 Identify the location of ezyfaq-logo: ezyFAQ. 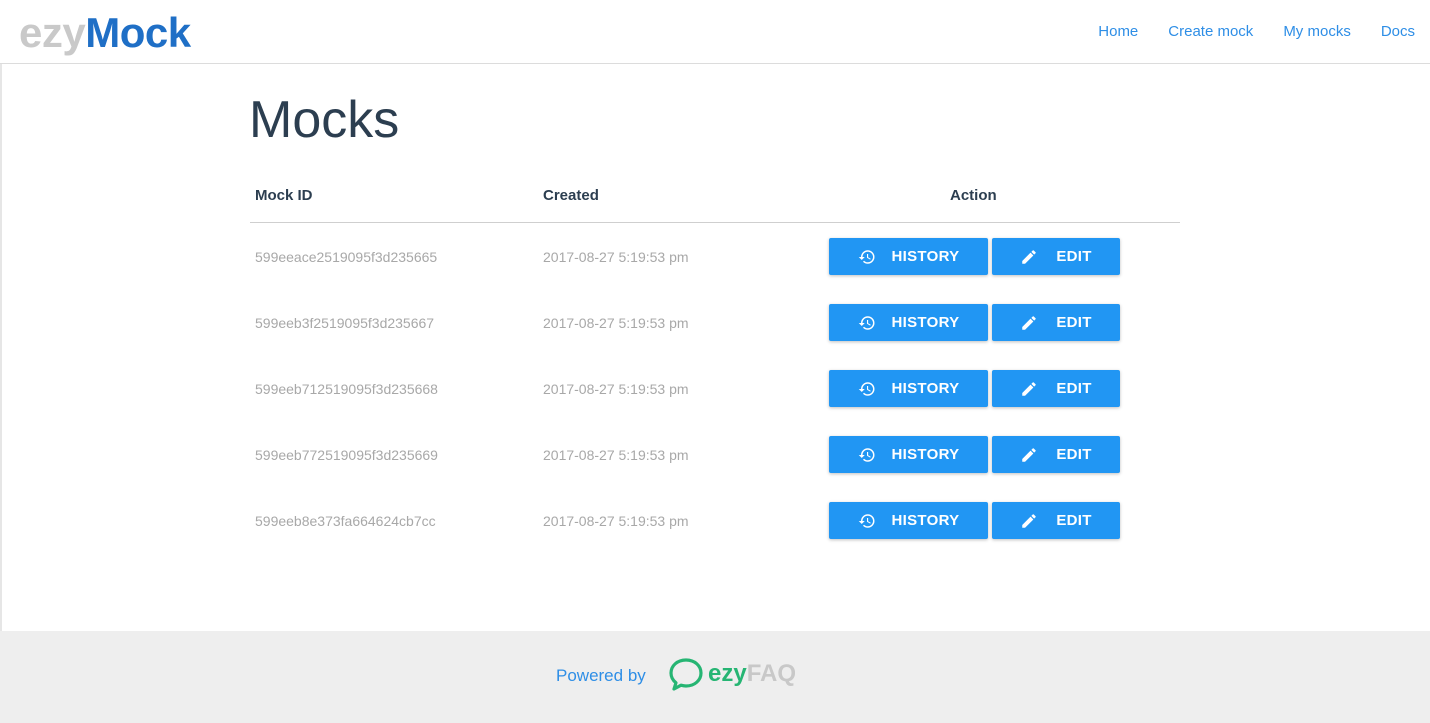
(732, 674).